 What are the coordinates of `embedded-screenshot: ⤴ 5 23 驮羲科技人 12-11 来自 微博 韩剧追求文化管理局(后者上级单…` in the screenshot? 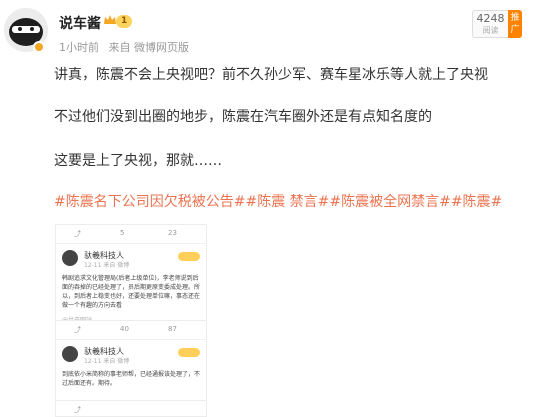 It's located at (131, 279).